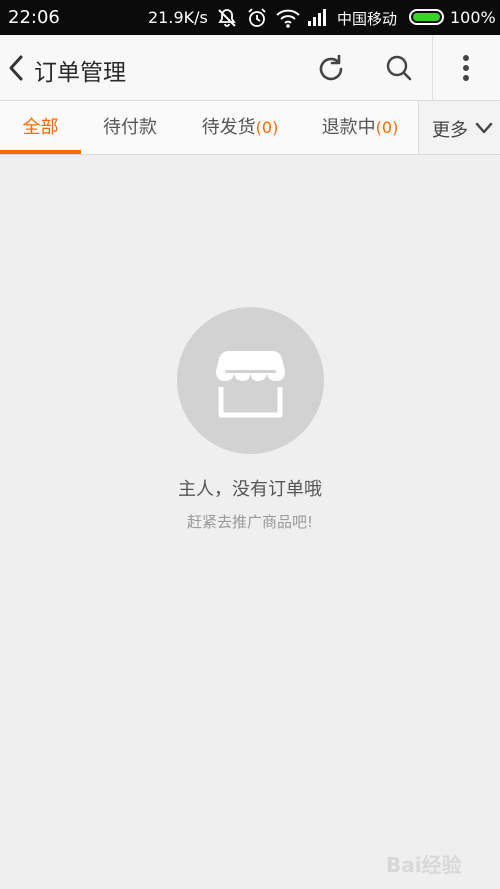 Image resolution: width=500 pixels, height=889 pixels. Describe the element at coordinates (426, 17) in the screenshot. I see `battery-icon` at that location.